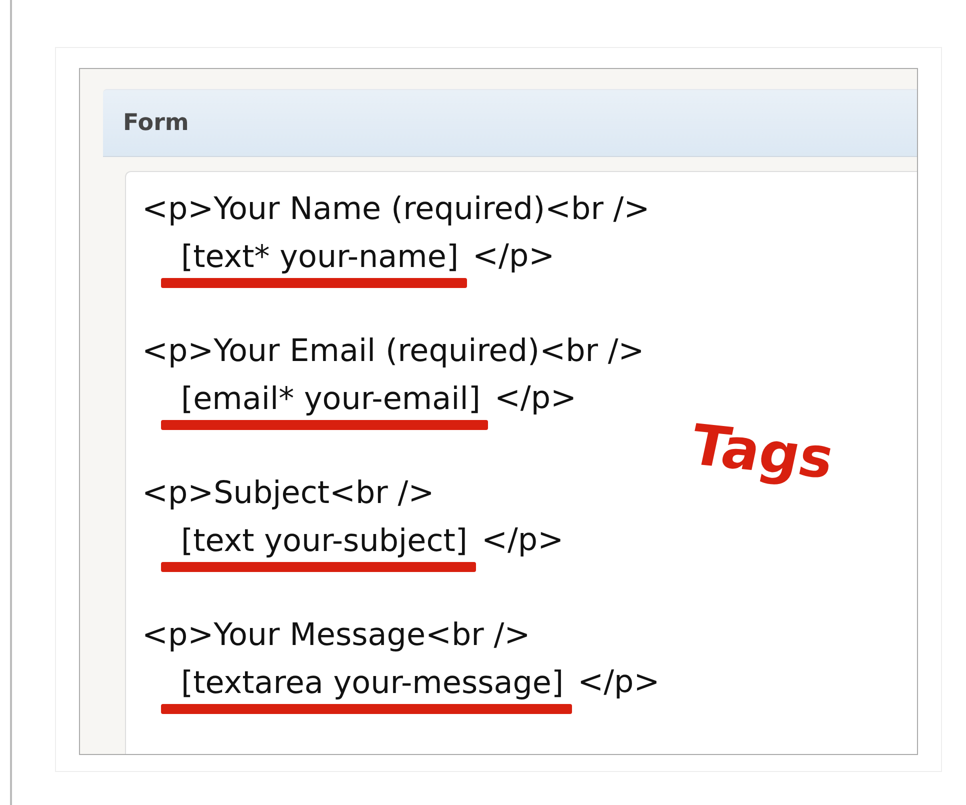 Image resolution: width=966 pixels, height=805 pixels. What do you see at coordinates (288, 493) in the screenshot?
I see `code-line: <p>Subject<br />` at bounding box center [288, 493].